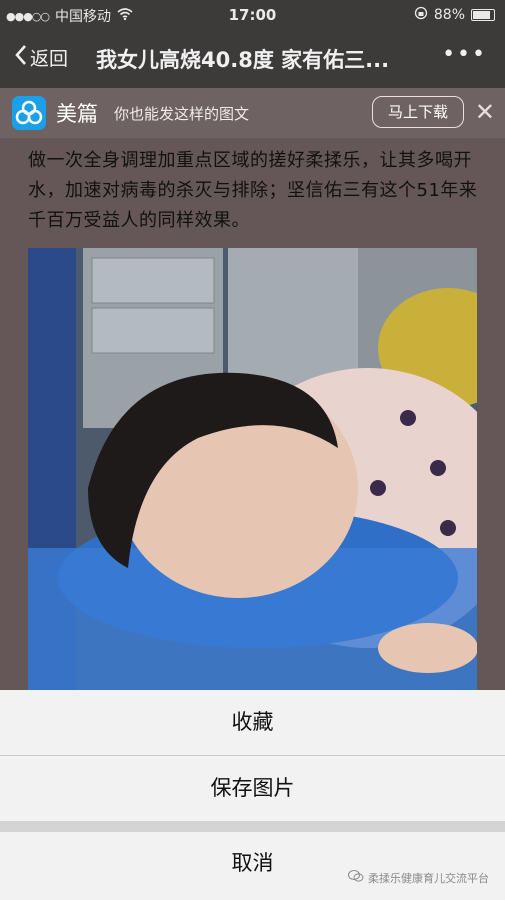 This screenshot has height=900, width=505. What do you see at coordinates (485, 112) in the screenshot?
I see `close-icon: ✕` at bounding box center [485, 112].